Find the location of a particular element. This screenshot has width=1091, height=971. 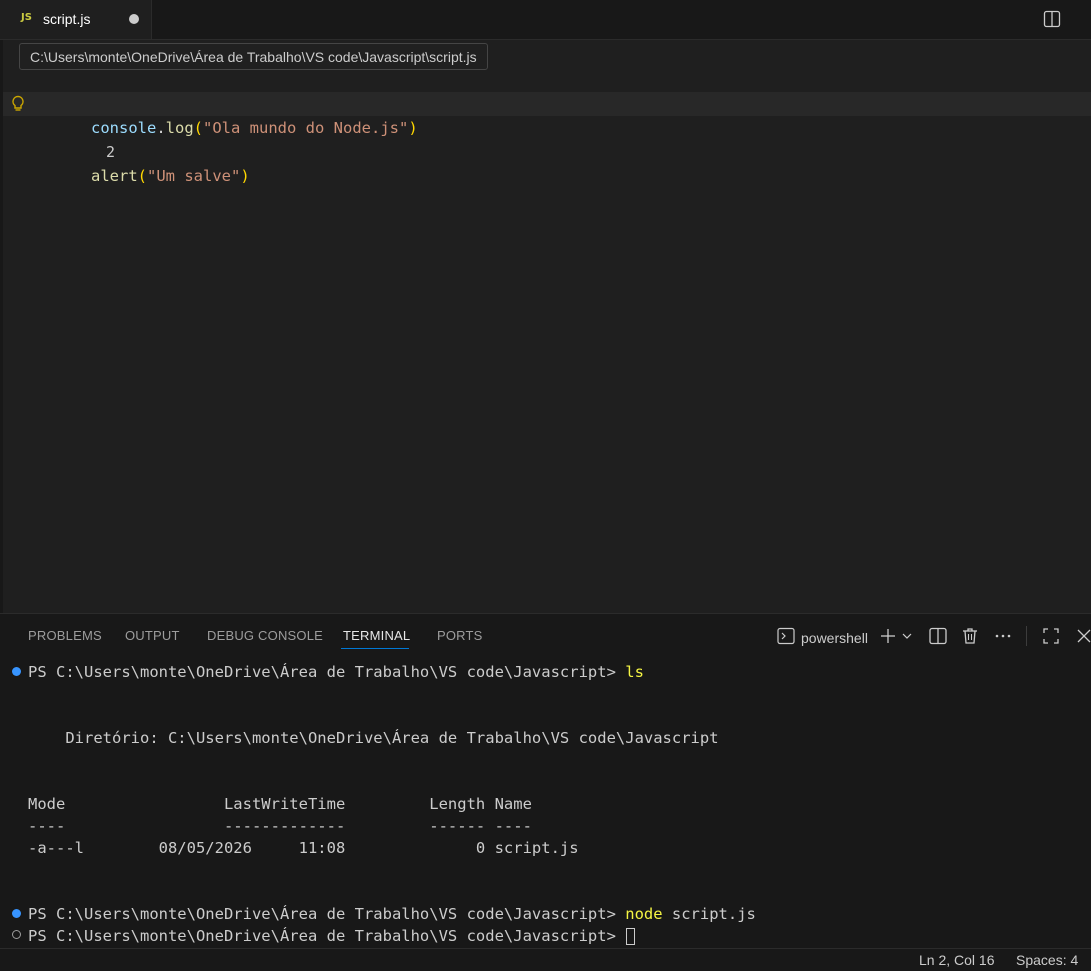

javascript-file-icon: JS is located at coordinates (26, 17).